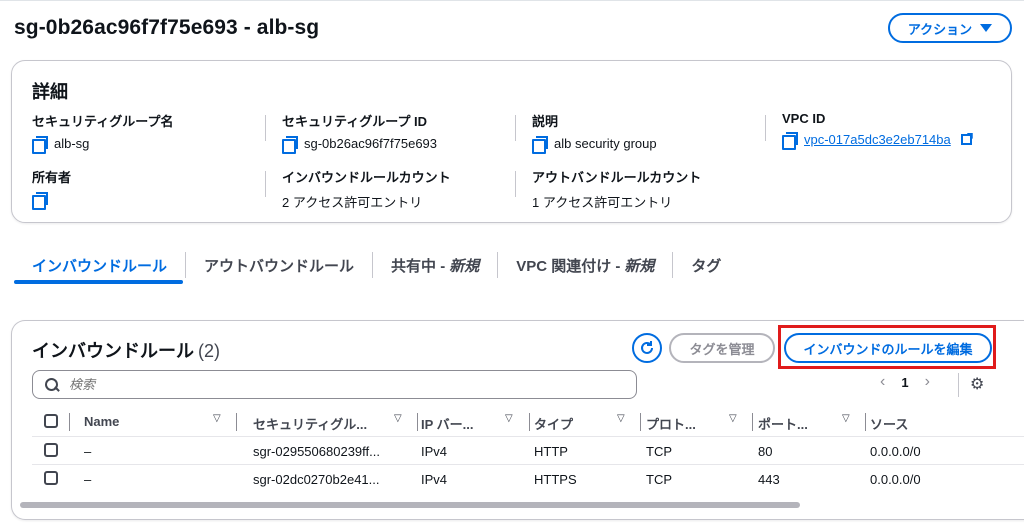 This screenshot has width=1024, height=527. Describe the element at coordinates (927, 382) in the screenshot. I see `next-page-icon: ›` at that location.